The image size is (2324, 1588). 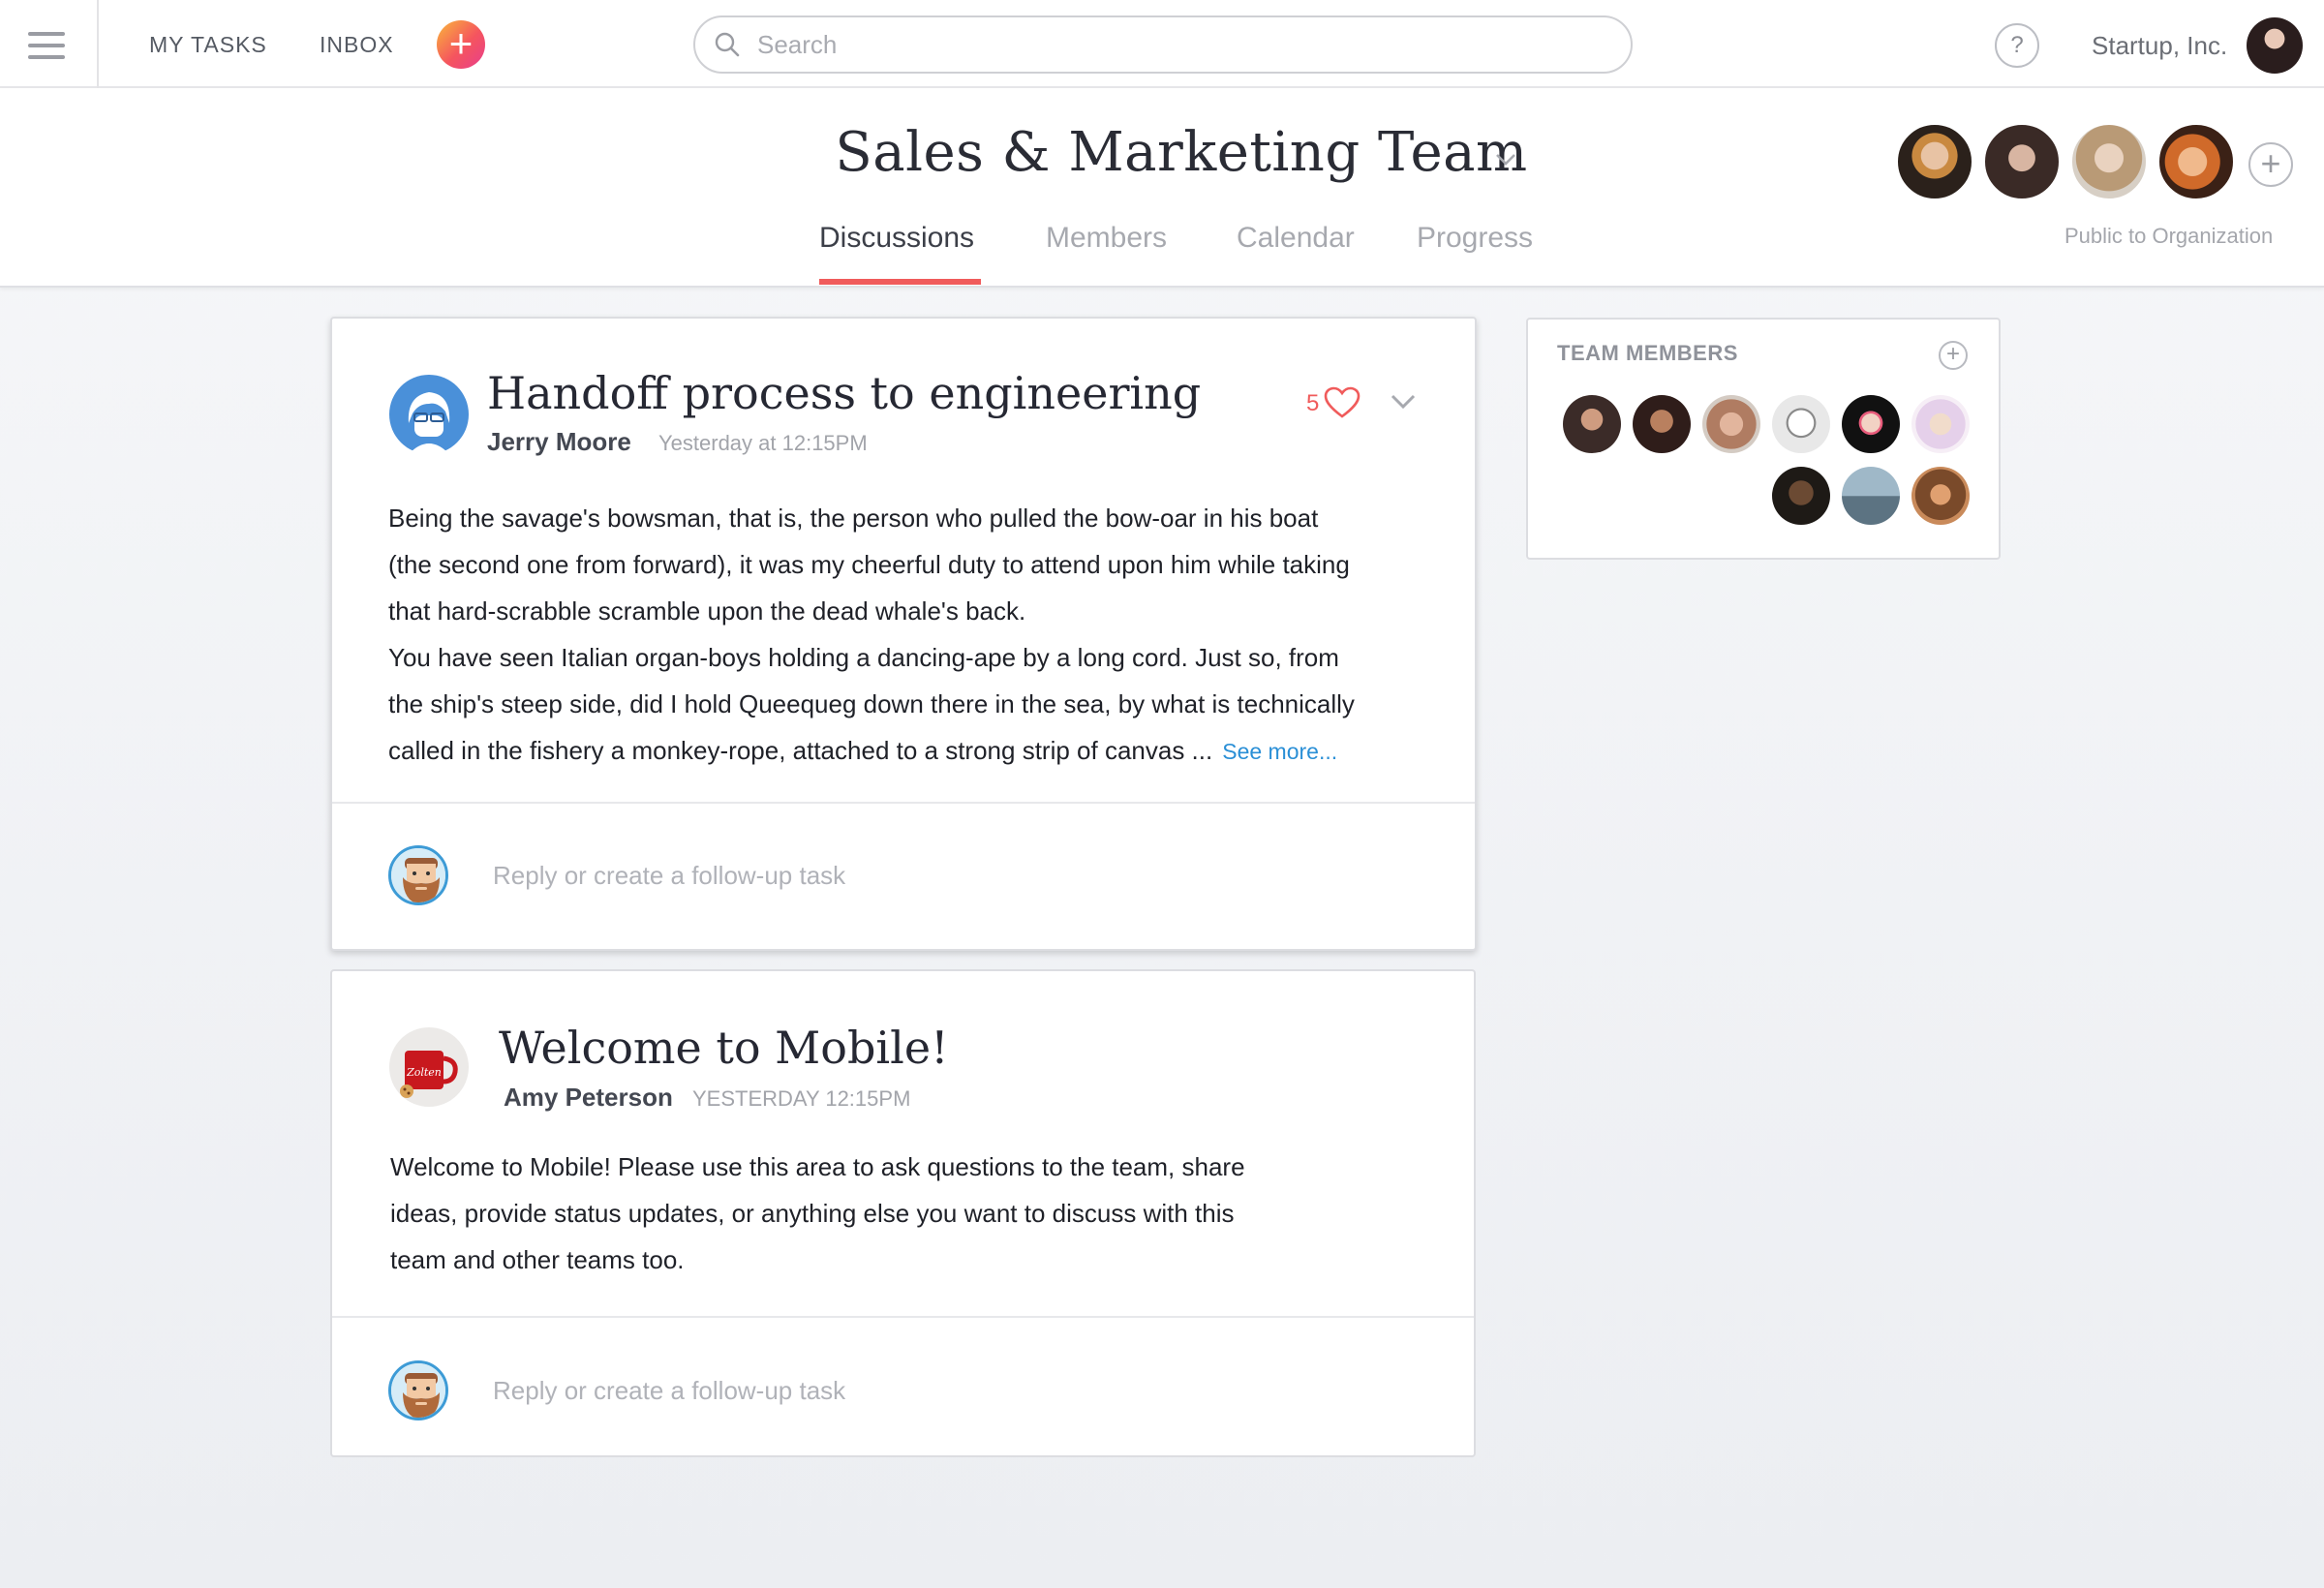 I want to click on search-bar, so click(x=1163, y=44).